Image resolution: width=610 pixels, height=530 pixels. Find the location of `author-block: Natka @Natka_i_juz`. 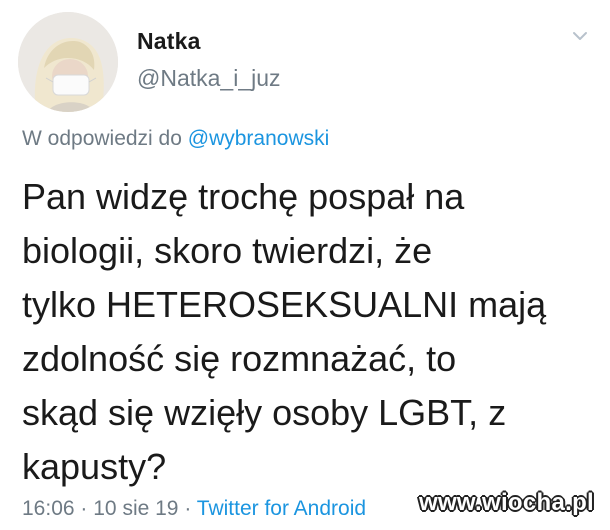

author-block: Natka @Natka_i_juz is located at coordinates (209, 60).